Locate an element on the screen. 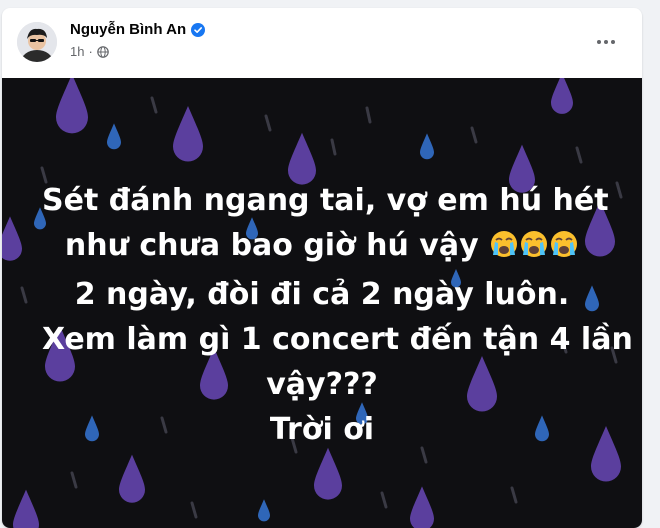  author-name: Nguyễn Bình An is located at coordinates (138, 29).